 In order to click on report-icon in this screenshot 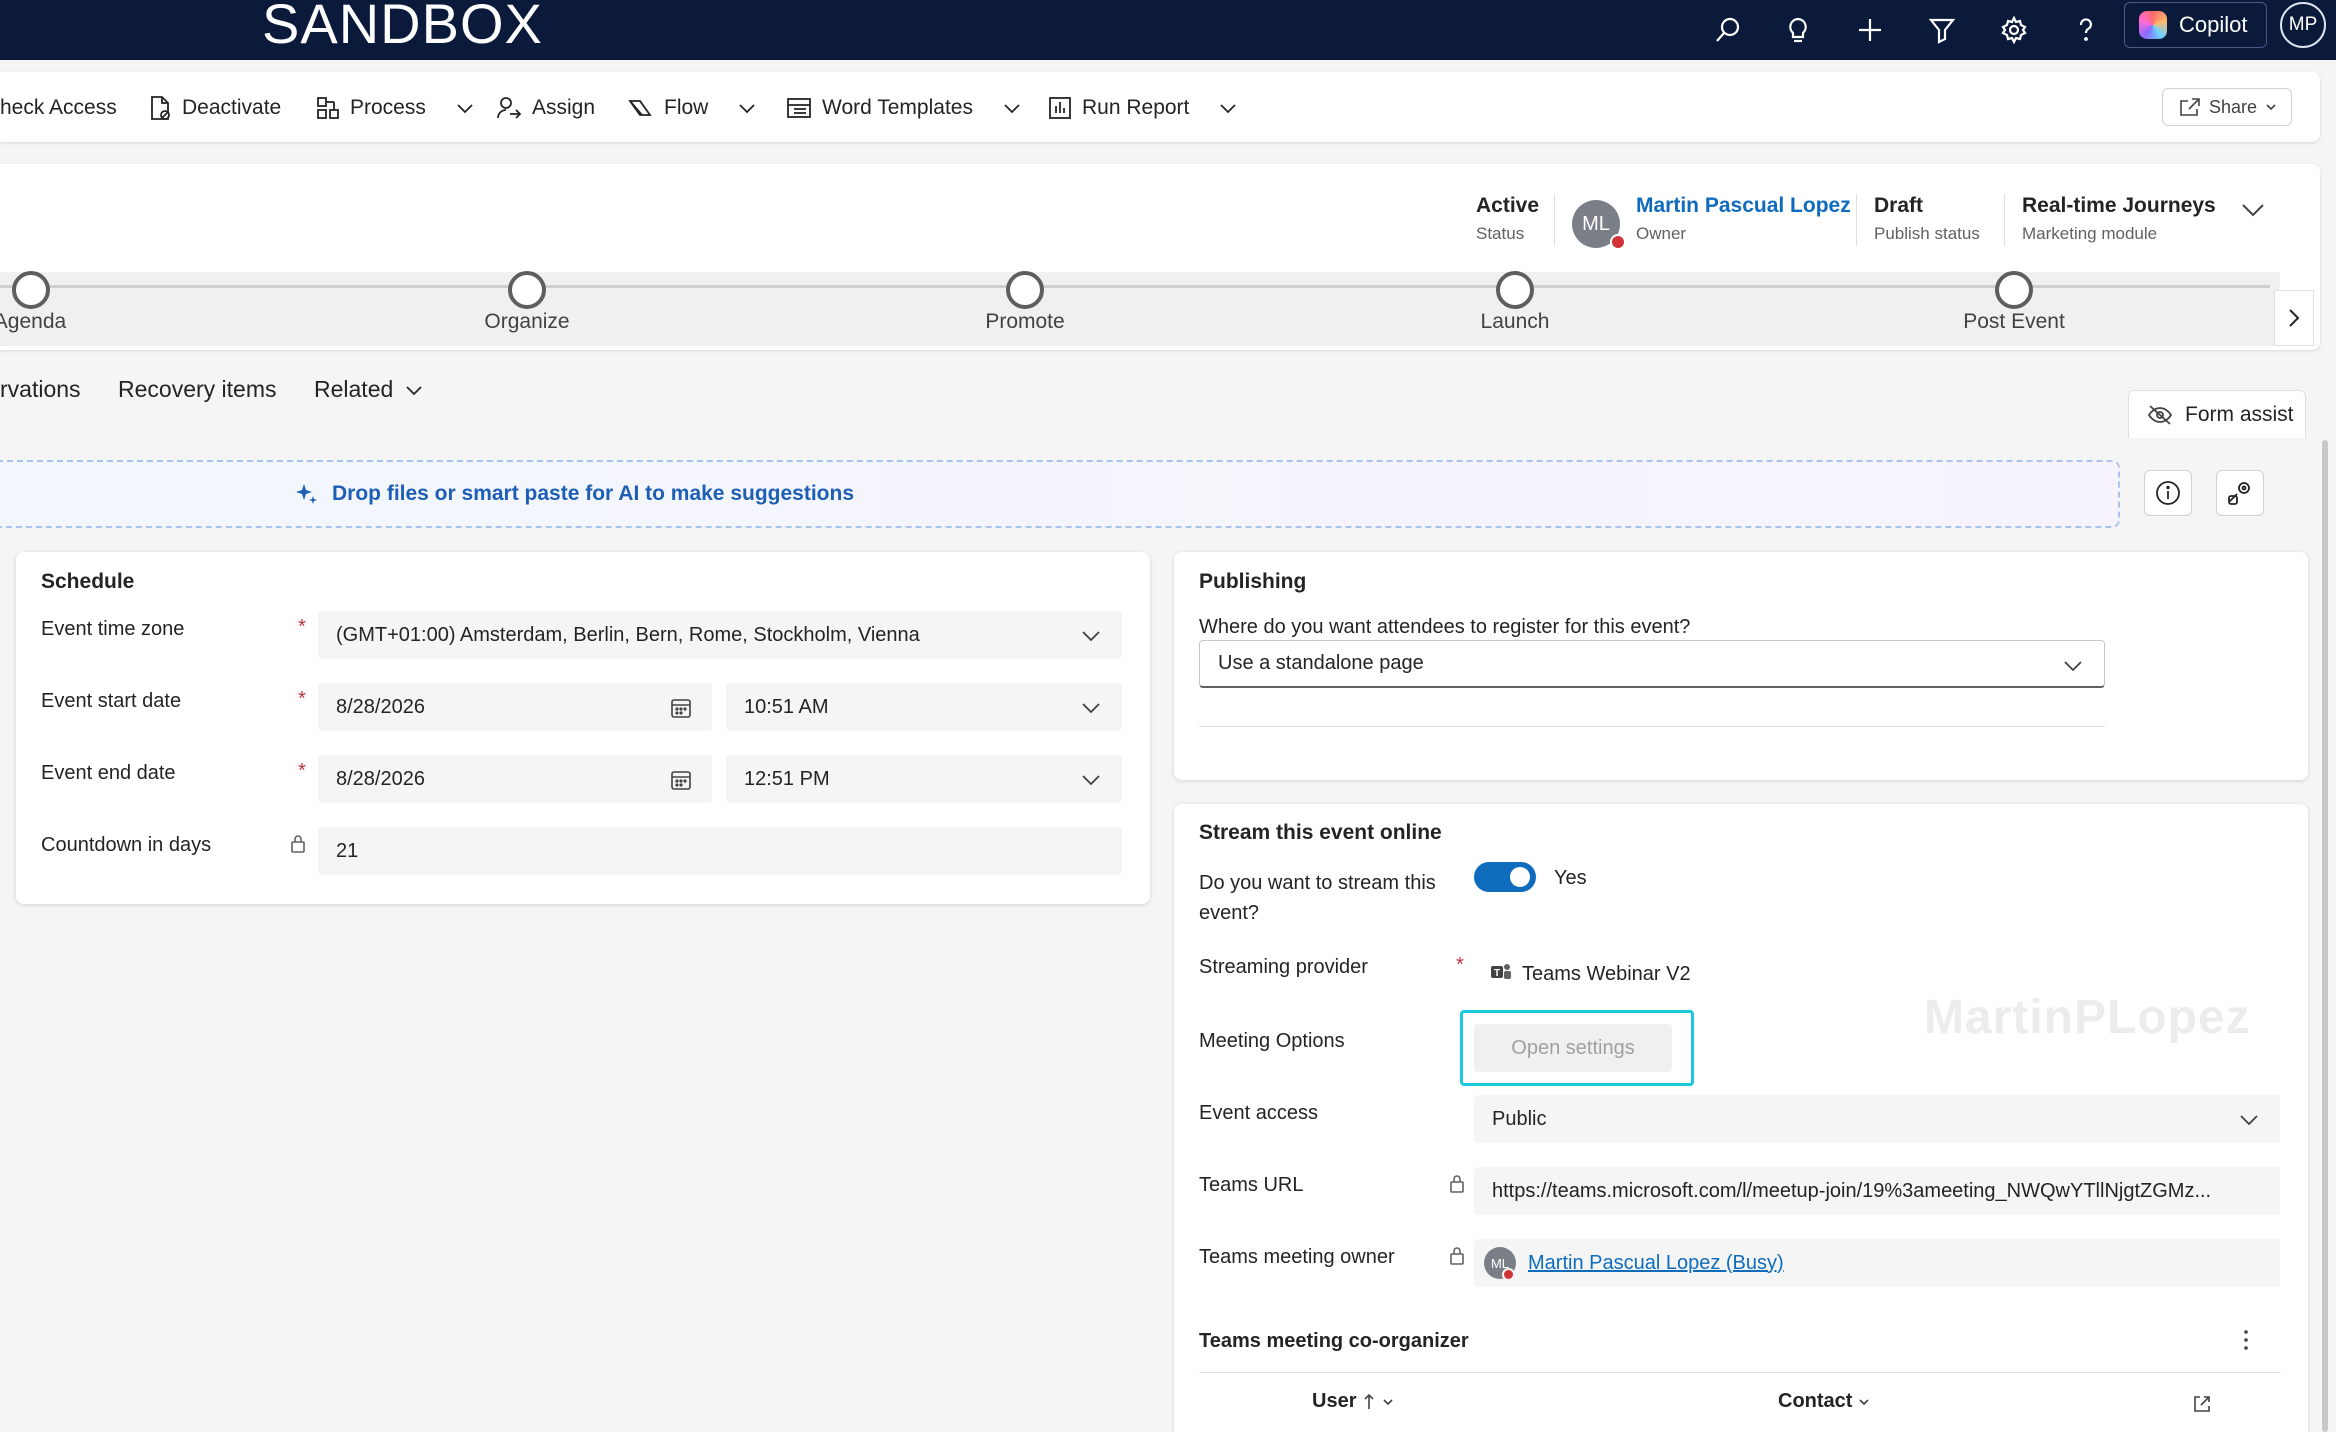, I will do `click(1060, 108)`.